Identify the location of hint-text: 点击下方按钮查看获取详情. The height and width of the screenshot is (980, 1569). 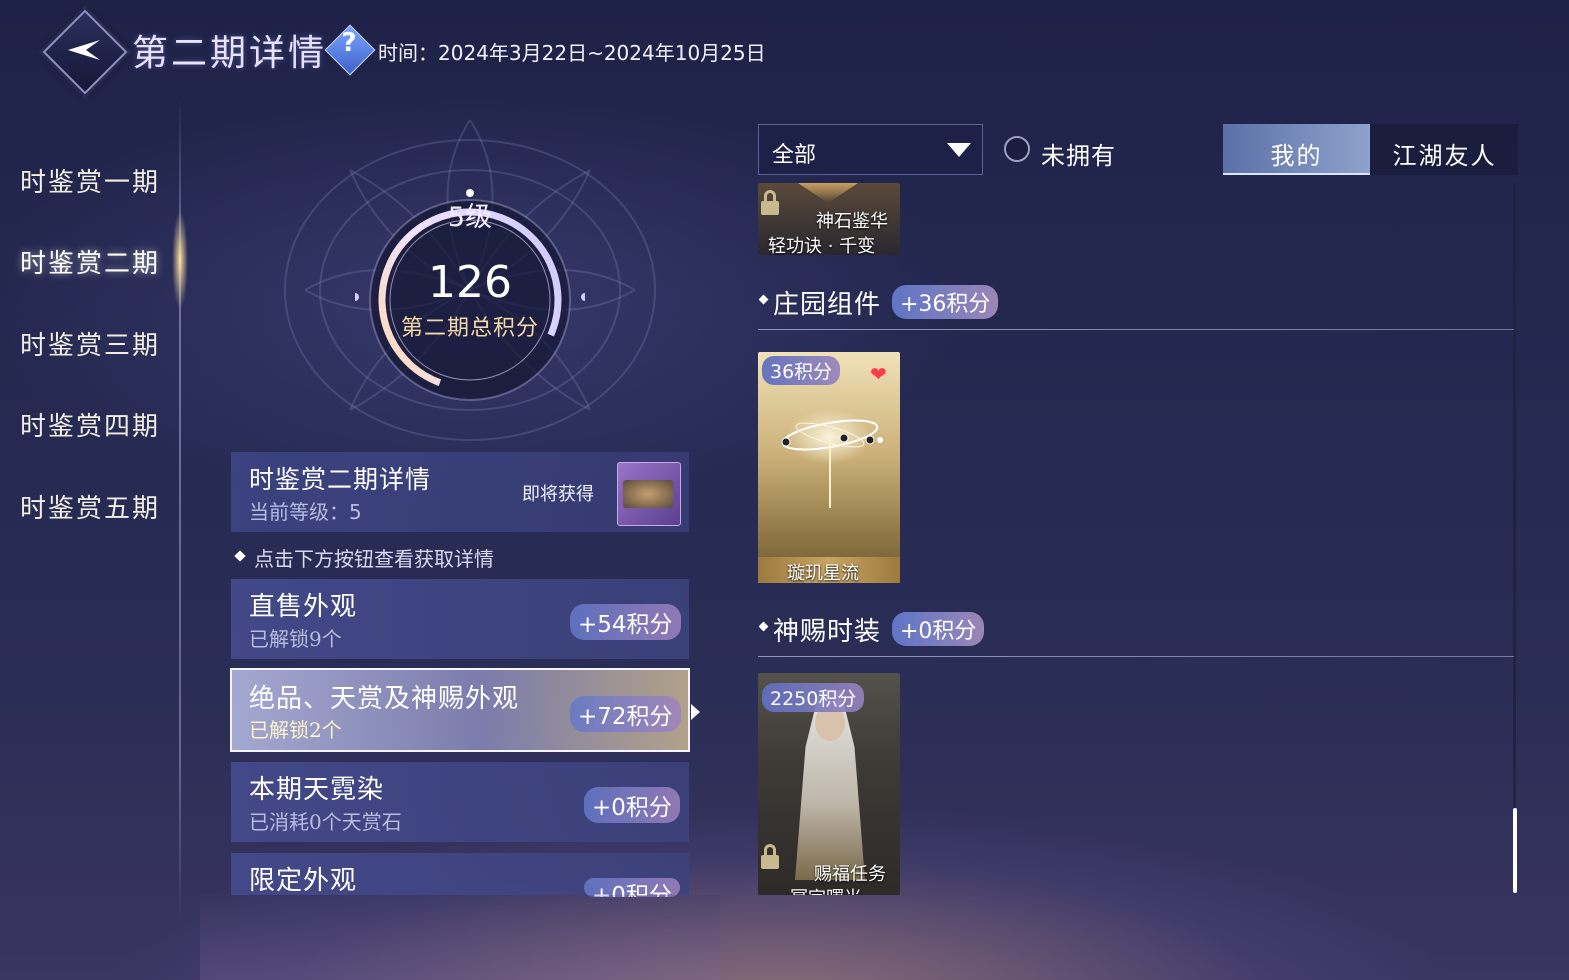
(374, 559).